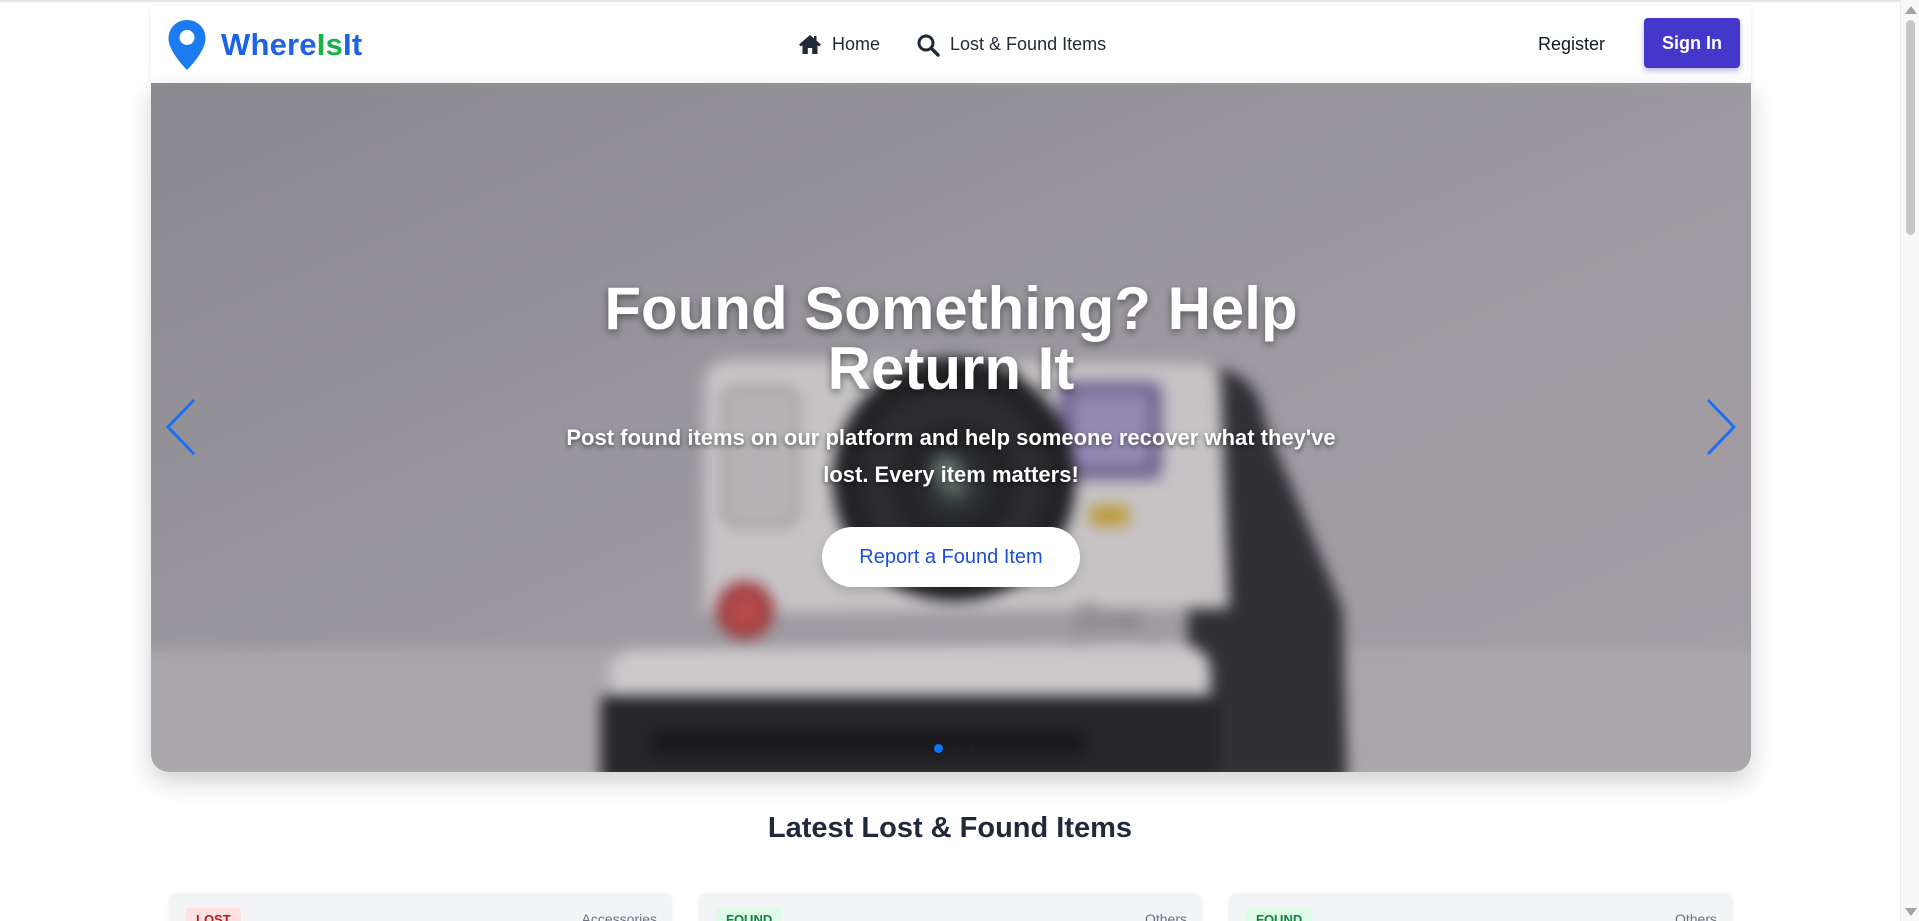  What do you see at coordinates (420, 907) in the screenshot?
I see `item-card: LOST Accessories` at bounding box center [420, 907].